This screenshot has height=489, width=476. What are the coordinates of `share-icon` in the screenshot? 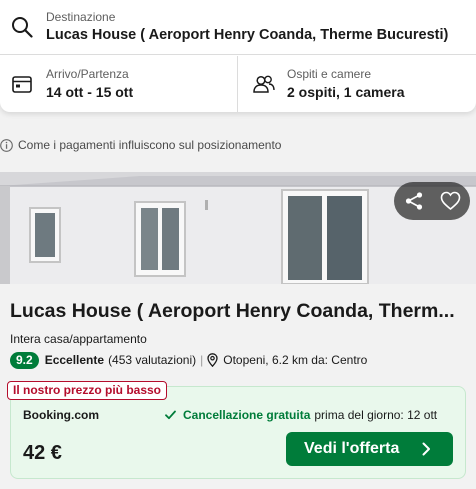 It's located at (414, 201).